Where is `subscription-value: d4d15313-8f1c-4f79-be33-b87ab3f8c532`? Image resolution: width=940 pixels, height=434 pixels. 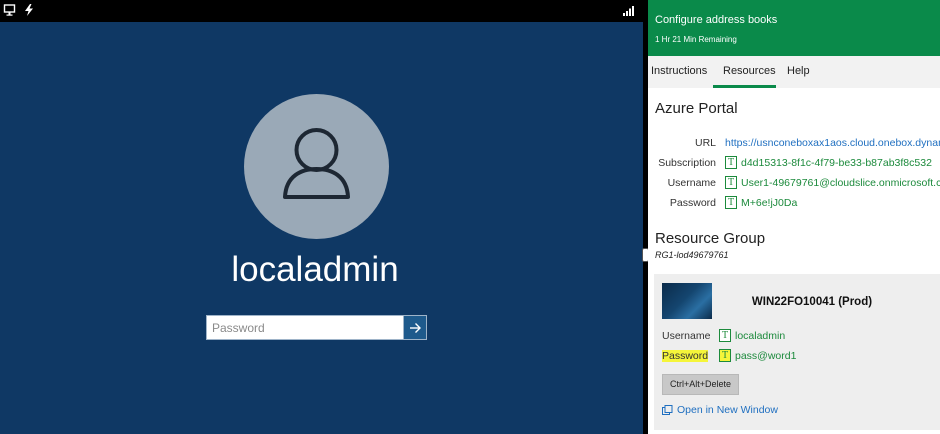
subscription-value: d4d15313-8f1c-4f79-be33-b87ab3f8c532 is located at coordinates (836, 163).